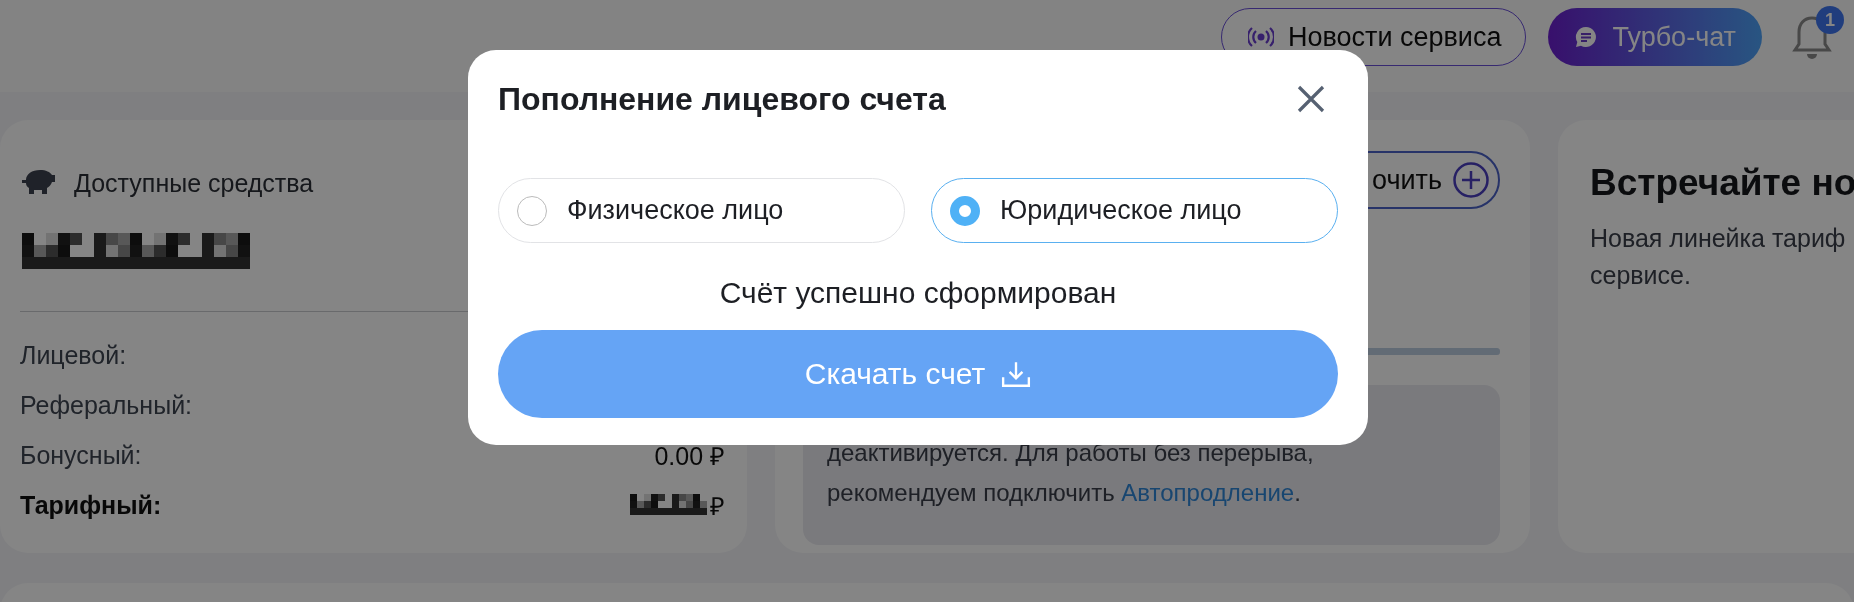 The image size is (1854, 602). I want to click on balance-label: Реферальный:, so click(106, 405).